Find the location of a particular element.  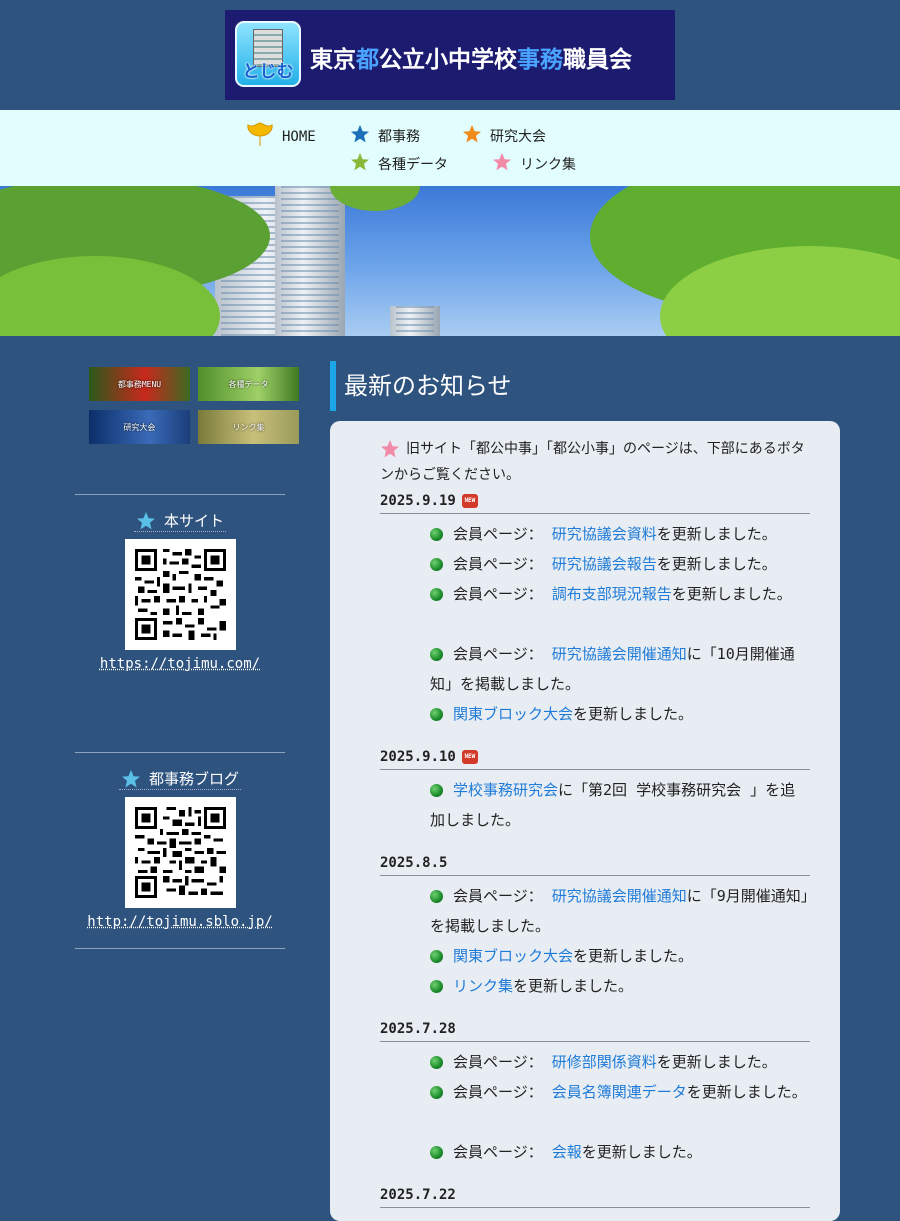

thumb-tojimu-menu: 都事務MENU is located at coordinates (139, 384).